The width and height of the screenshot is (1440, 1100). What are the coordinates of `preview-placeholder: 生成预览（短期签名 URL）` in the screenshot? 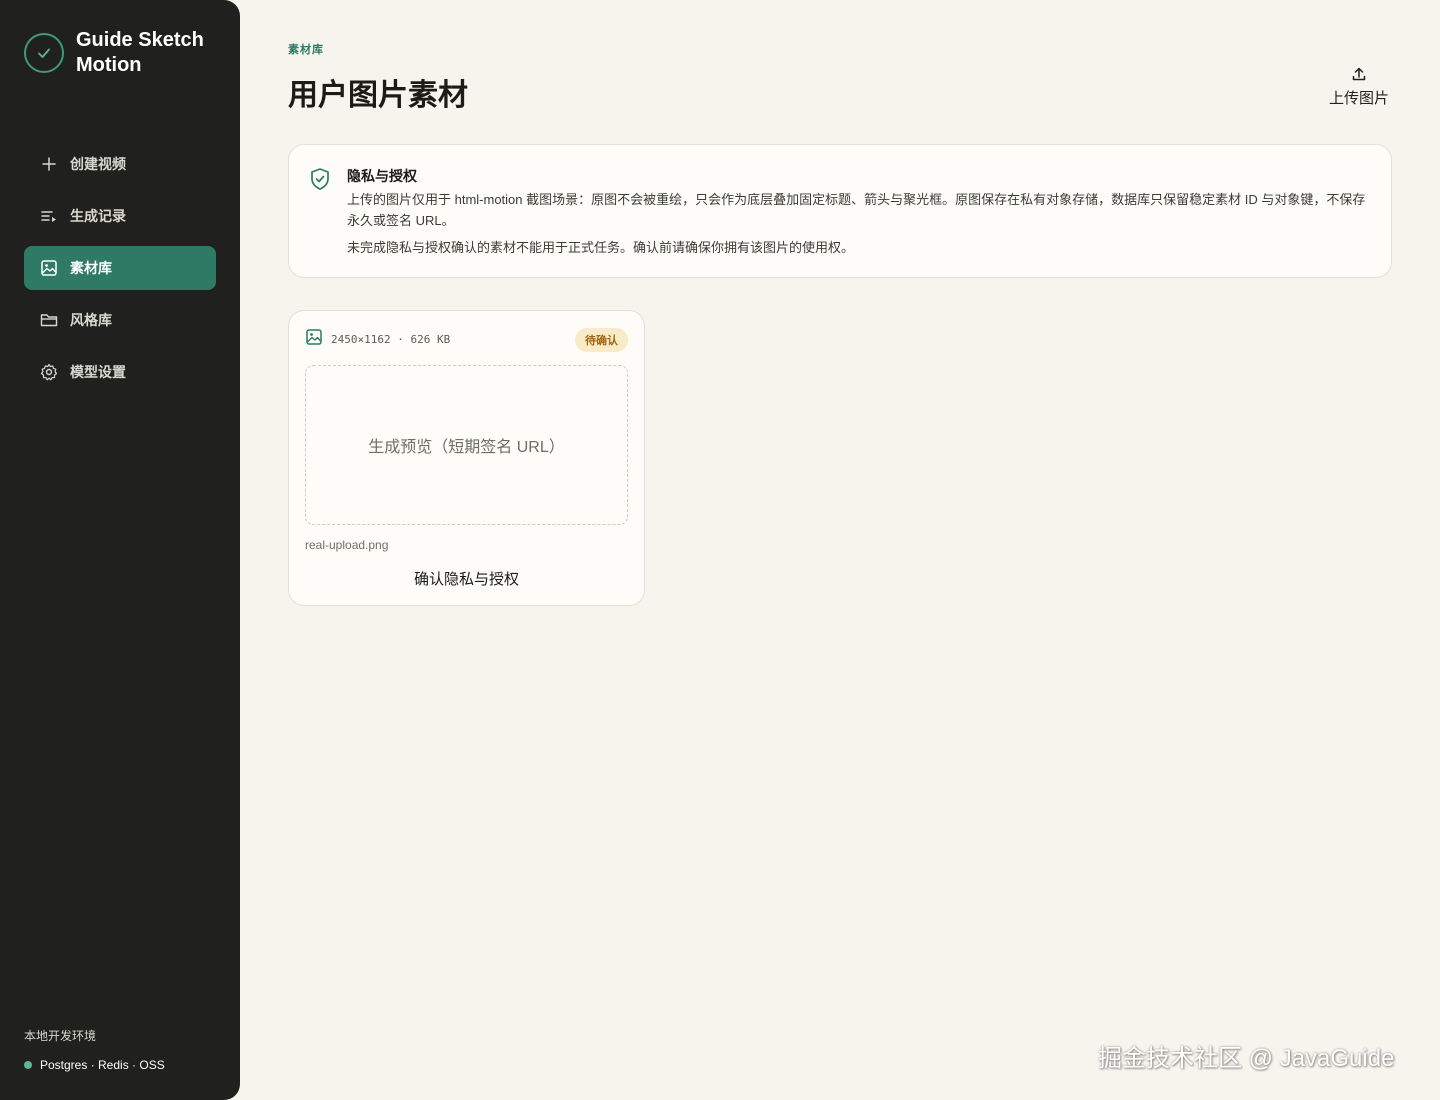 It's located at (466, 447).